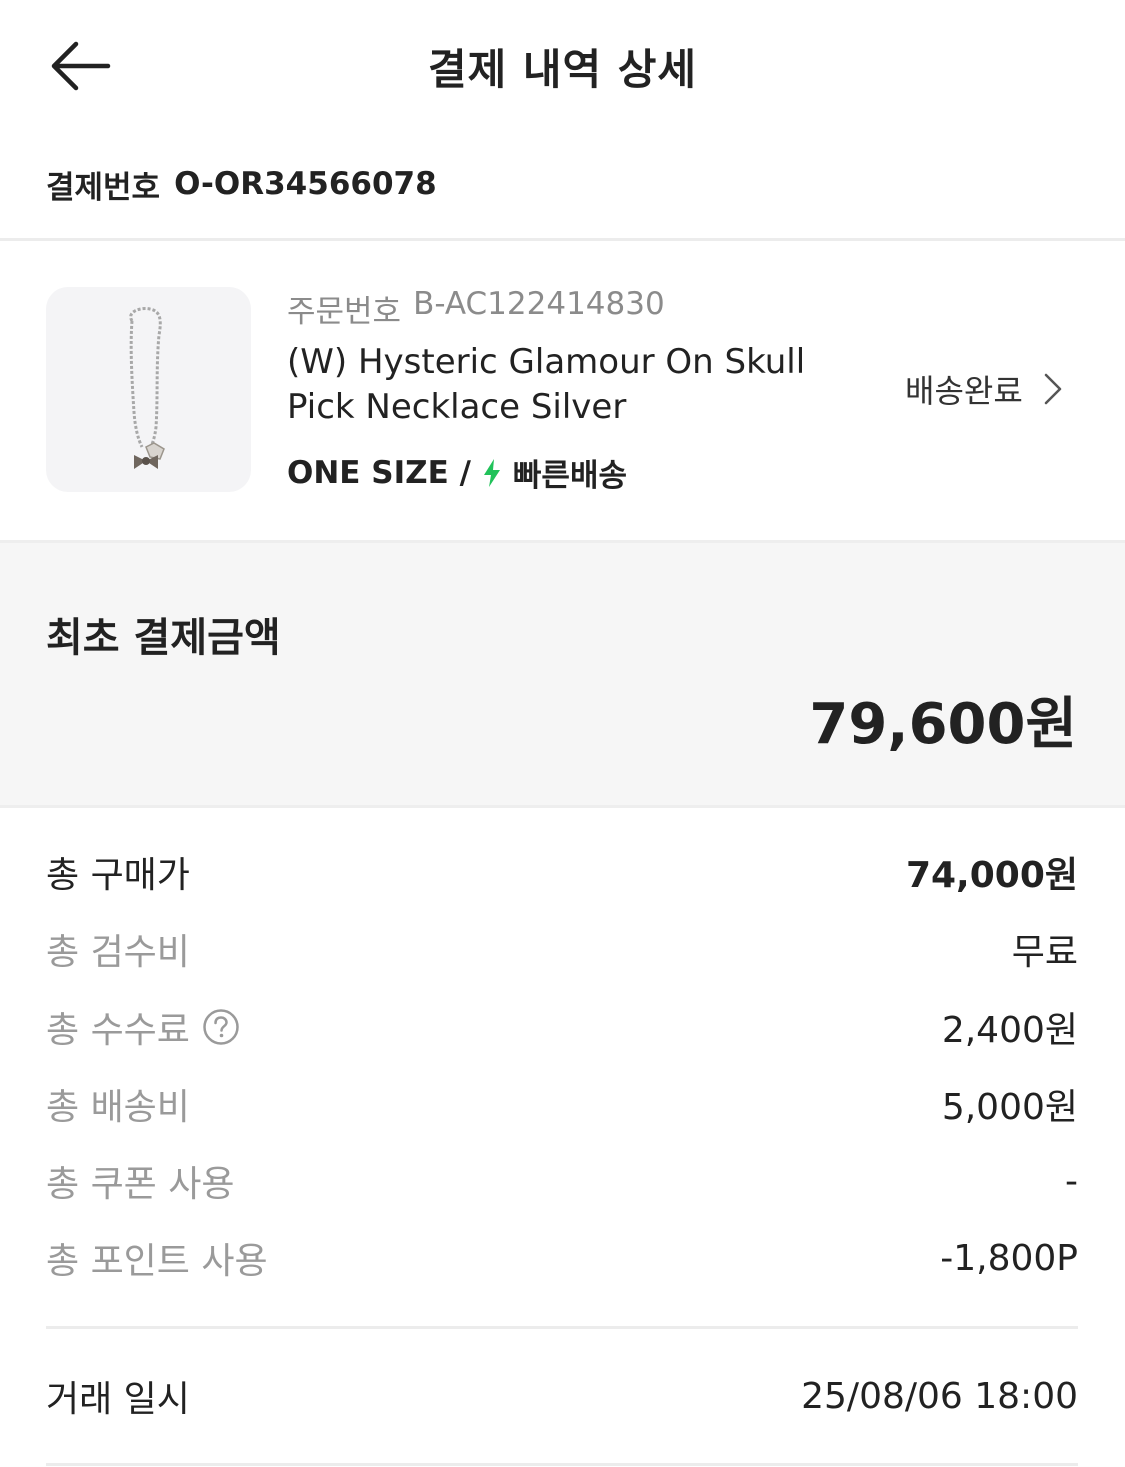  What do you see at coordinates (539, 304) in the screenshot?
I see `order-number-value: B-AC122414830` at bounding box center [539, 304].